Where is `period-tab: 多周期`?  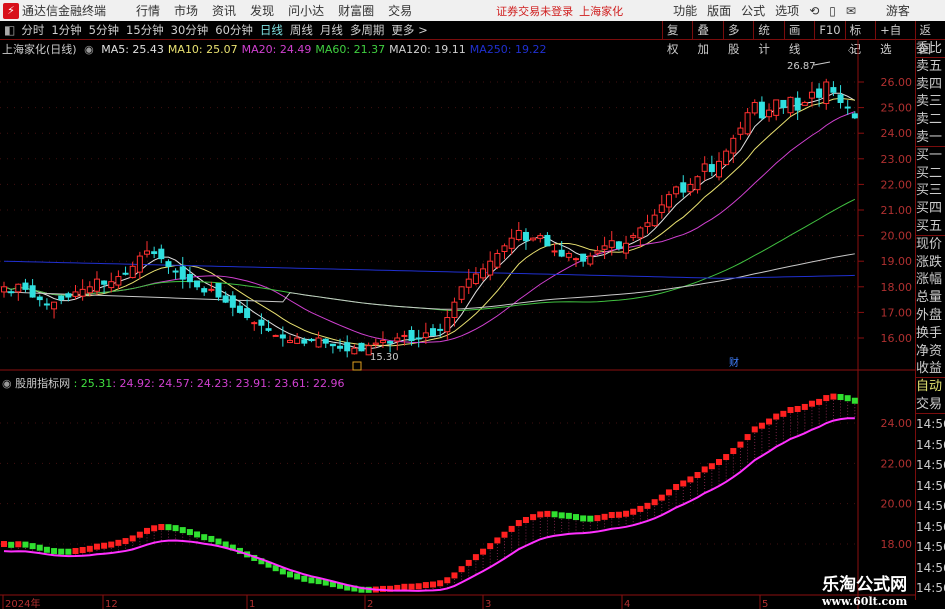
period-tab: 多周期 is located at coordinates (367, 30).